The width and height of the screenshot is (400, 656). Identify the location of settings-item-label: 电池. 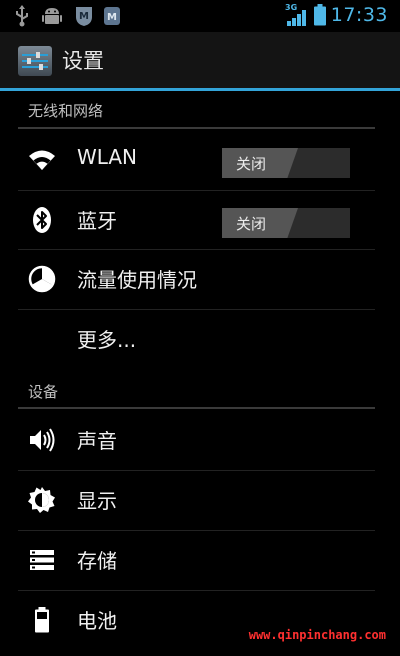
(97, 621).